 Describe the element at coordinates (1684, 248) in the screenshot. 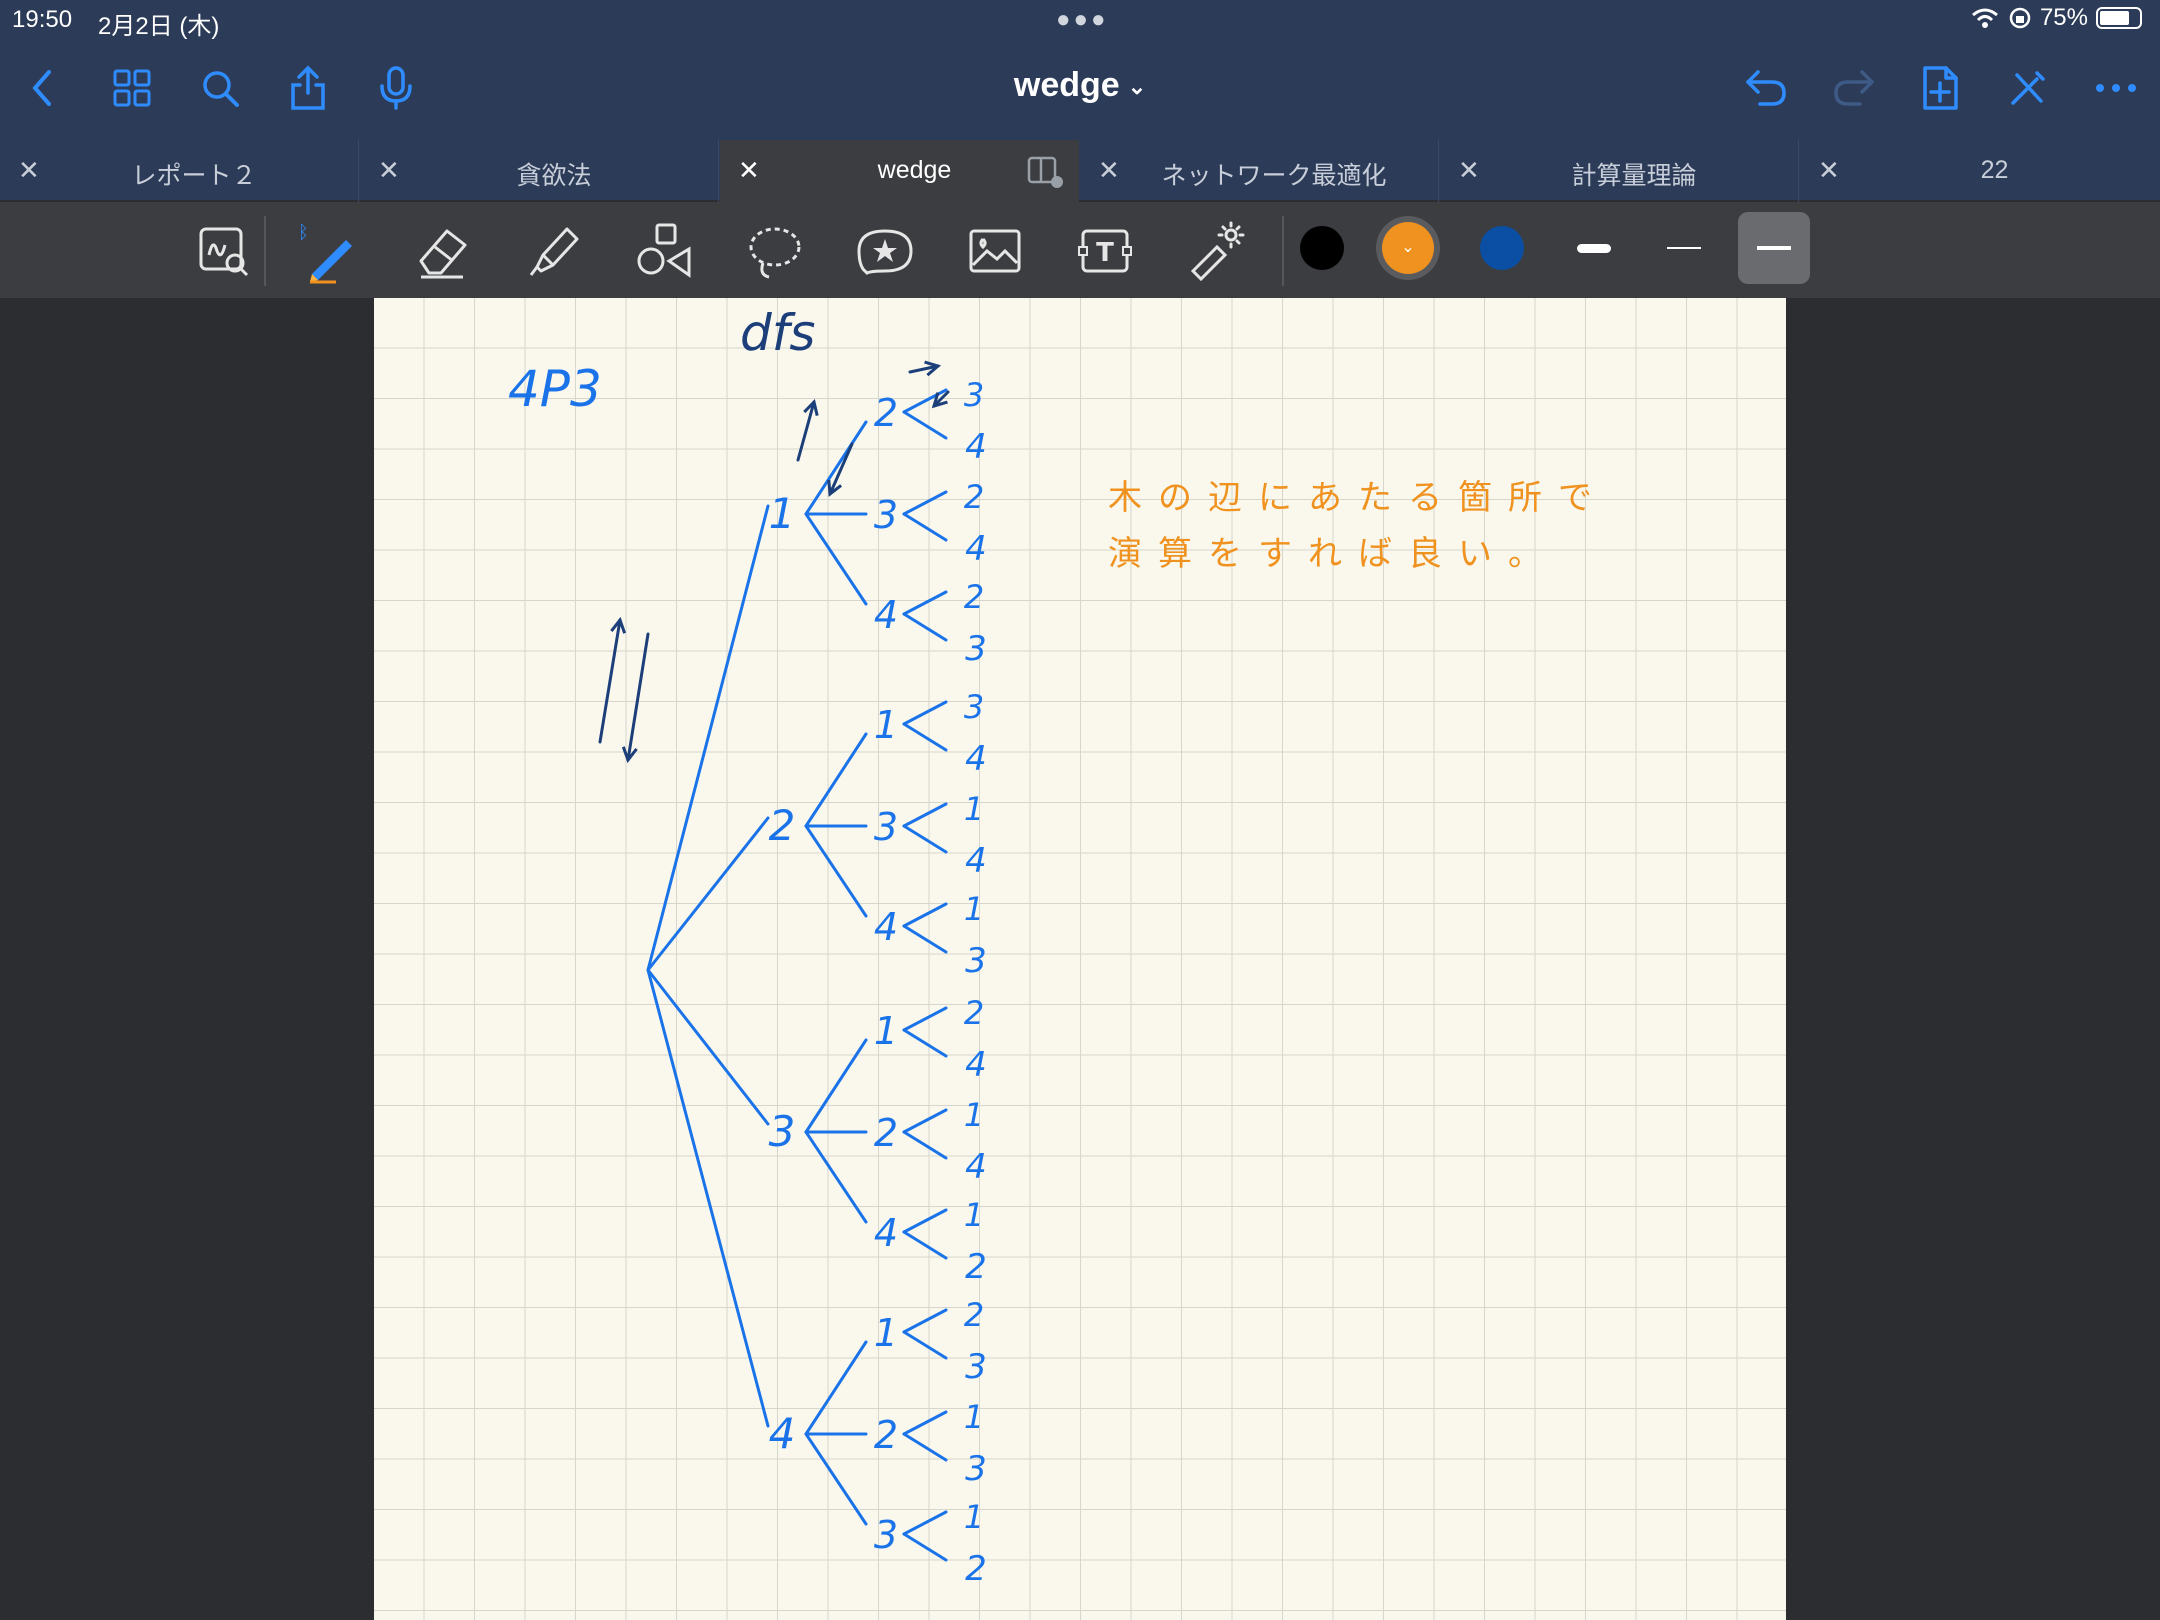

I see `stroke-width-thin` at that location.